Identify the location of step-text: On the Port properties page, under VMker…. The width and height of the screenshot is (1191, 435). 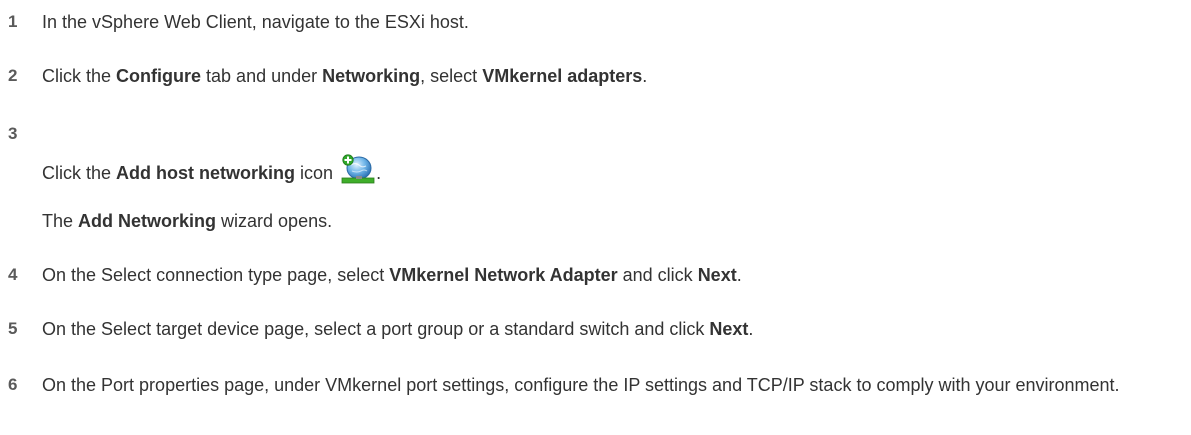
(581, 385).